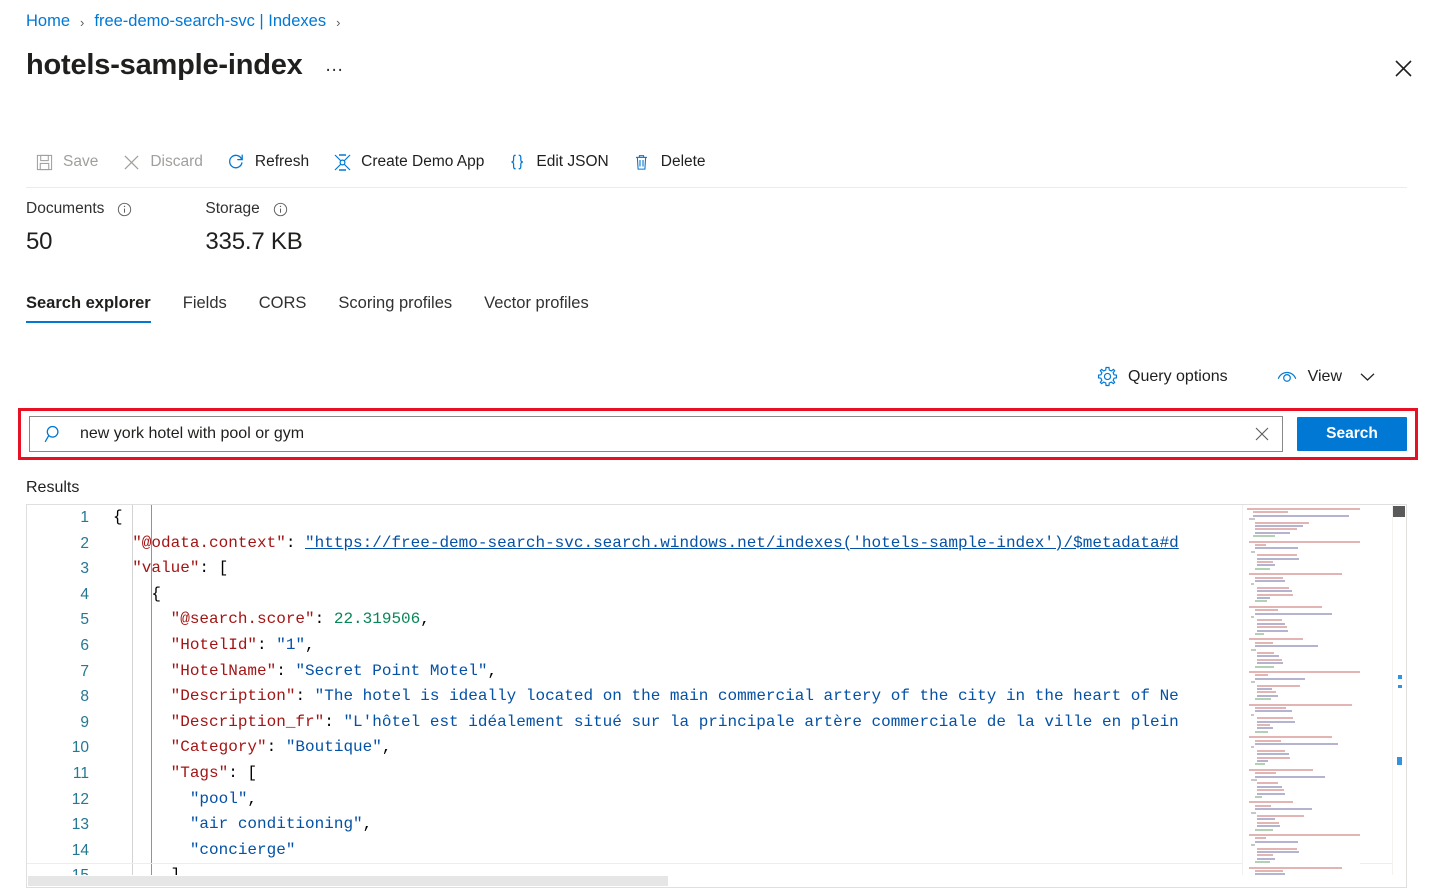 The image size is (1435, 888). What do you see at coordinates (210, 21) in the screenshot?
I see `breadcrumb-item-service: free-demo-search-svc | Indexes` at bounding box center [210, 21].